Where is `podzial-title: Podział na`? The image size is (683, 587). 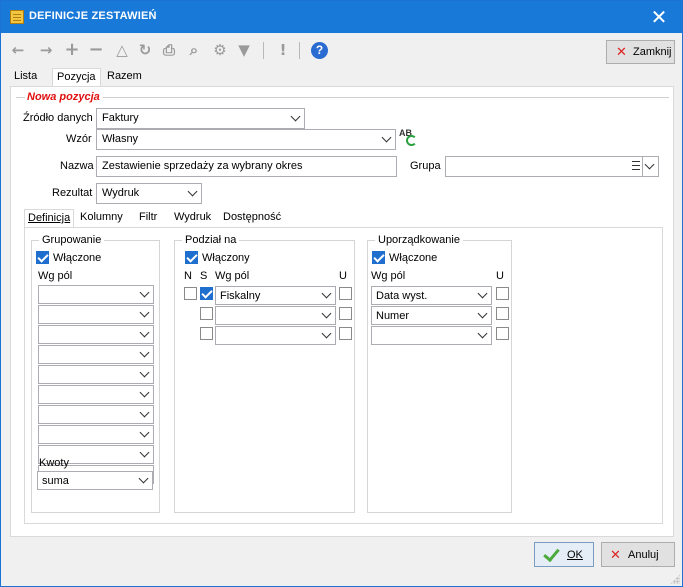
podzial-title: Podział na is located at coordinates (211, 240).